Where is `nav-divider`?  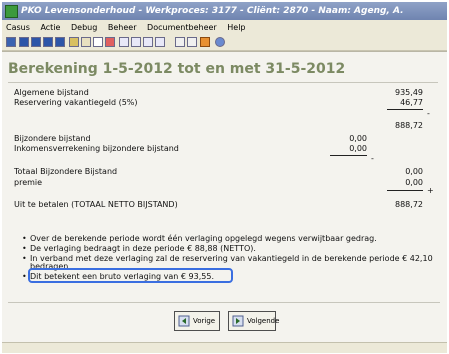
nav-divider is located at coordinates (224, 302).